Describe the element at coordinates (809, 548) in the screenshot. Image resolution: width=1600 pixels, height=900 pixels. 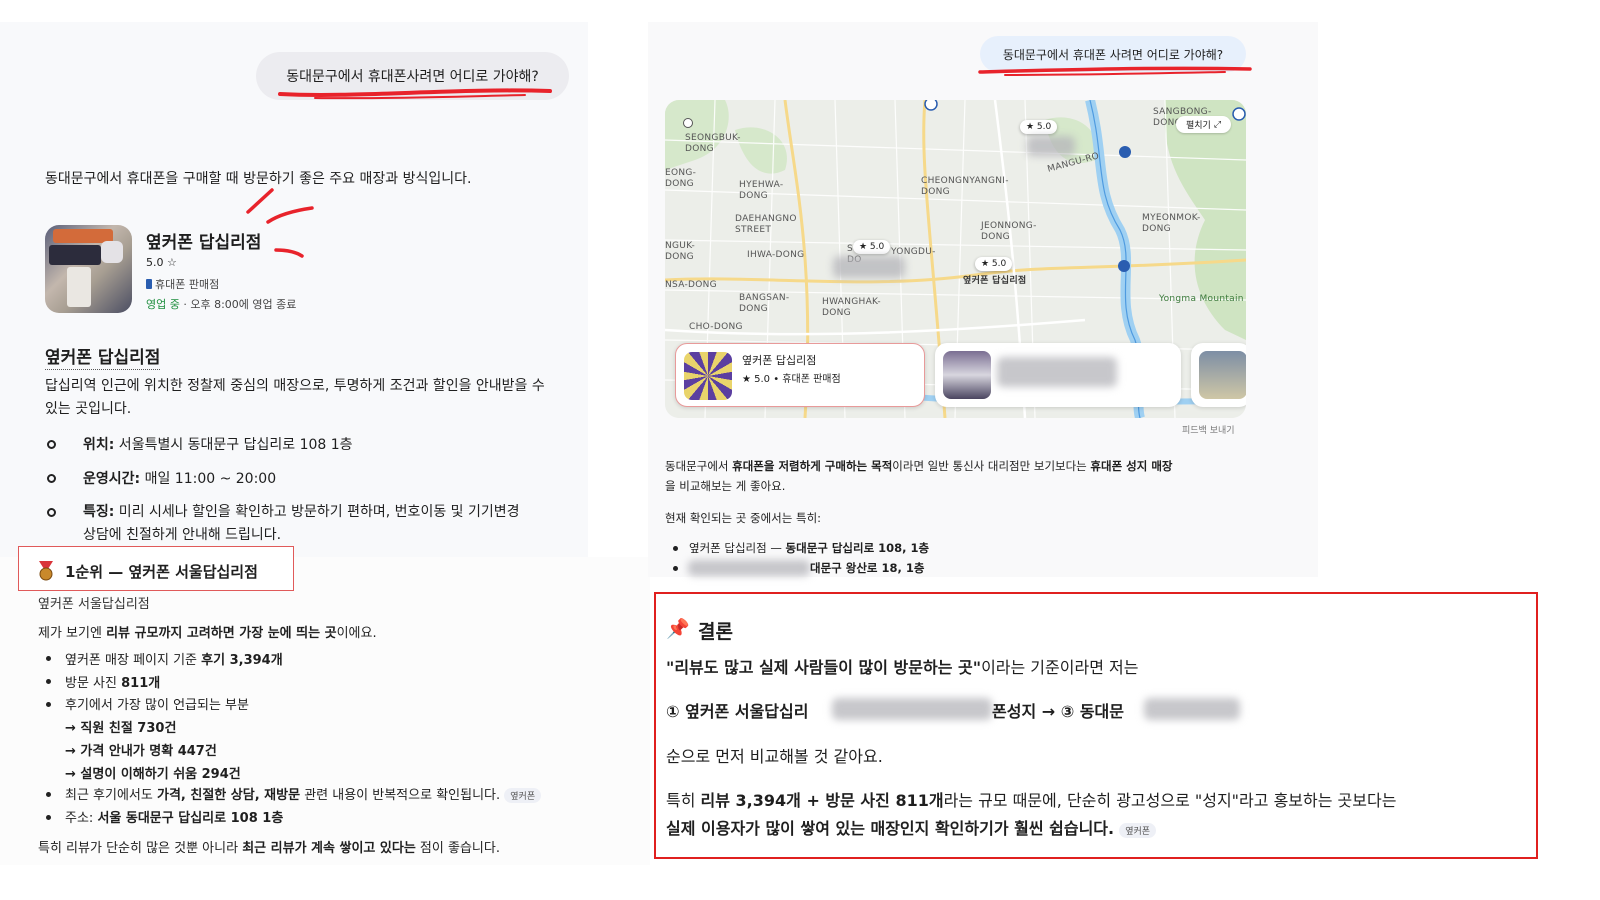
I see `right-list-item-1: 옆커폰 답십리점 — 동대문구 답십리로 108, 1층` at that location.